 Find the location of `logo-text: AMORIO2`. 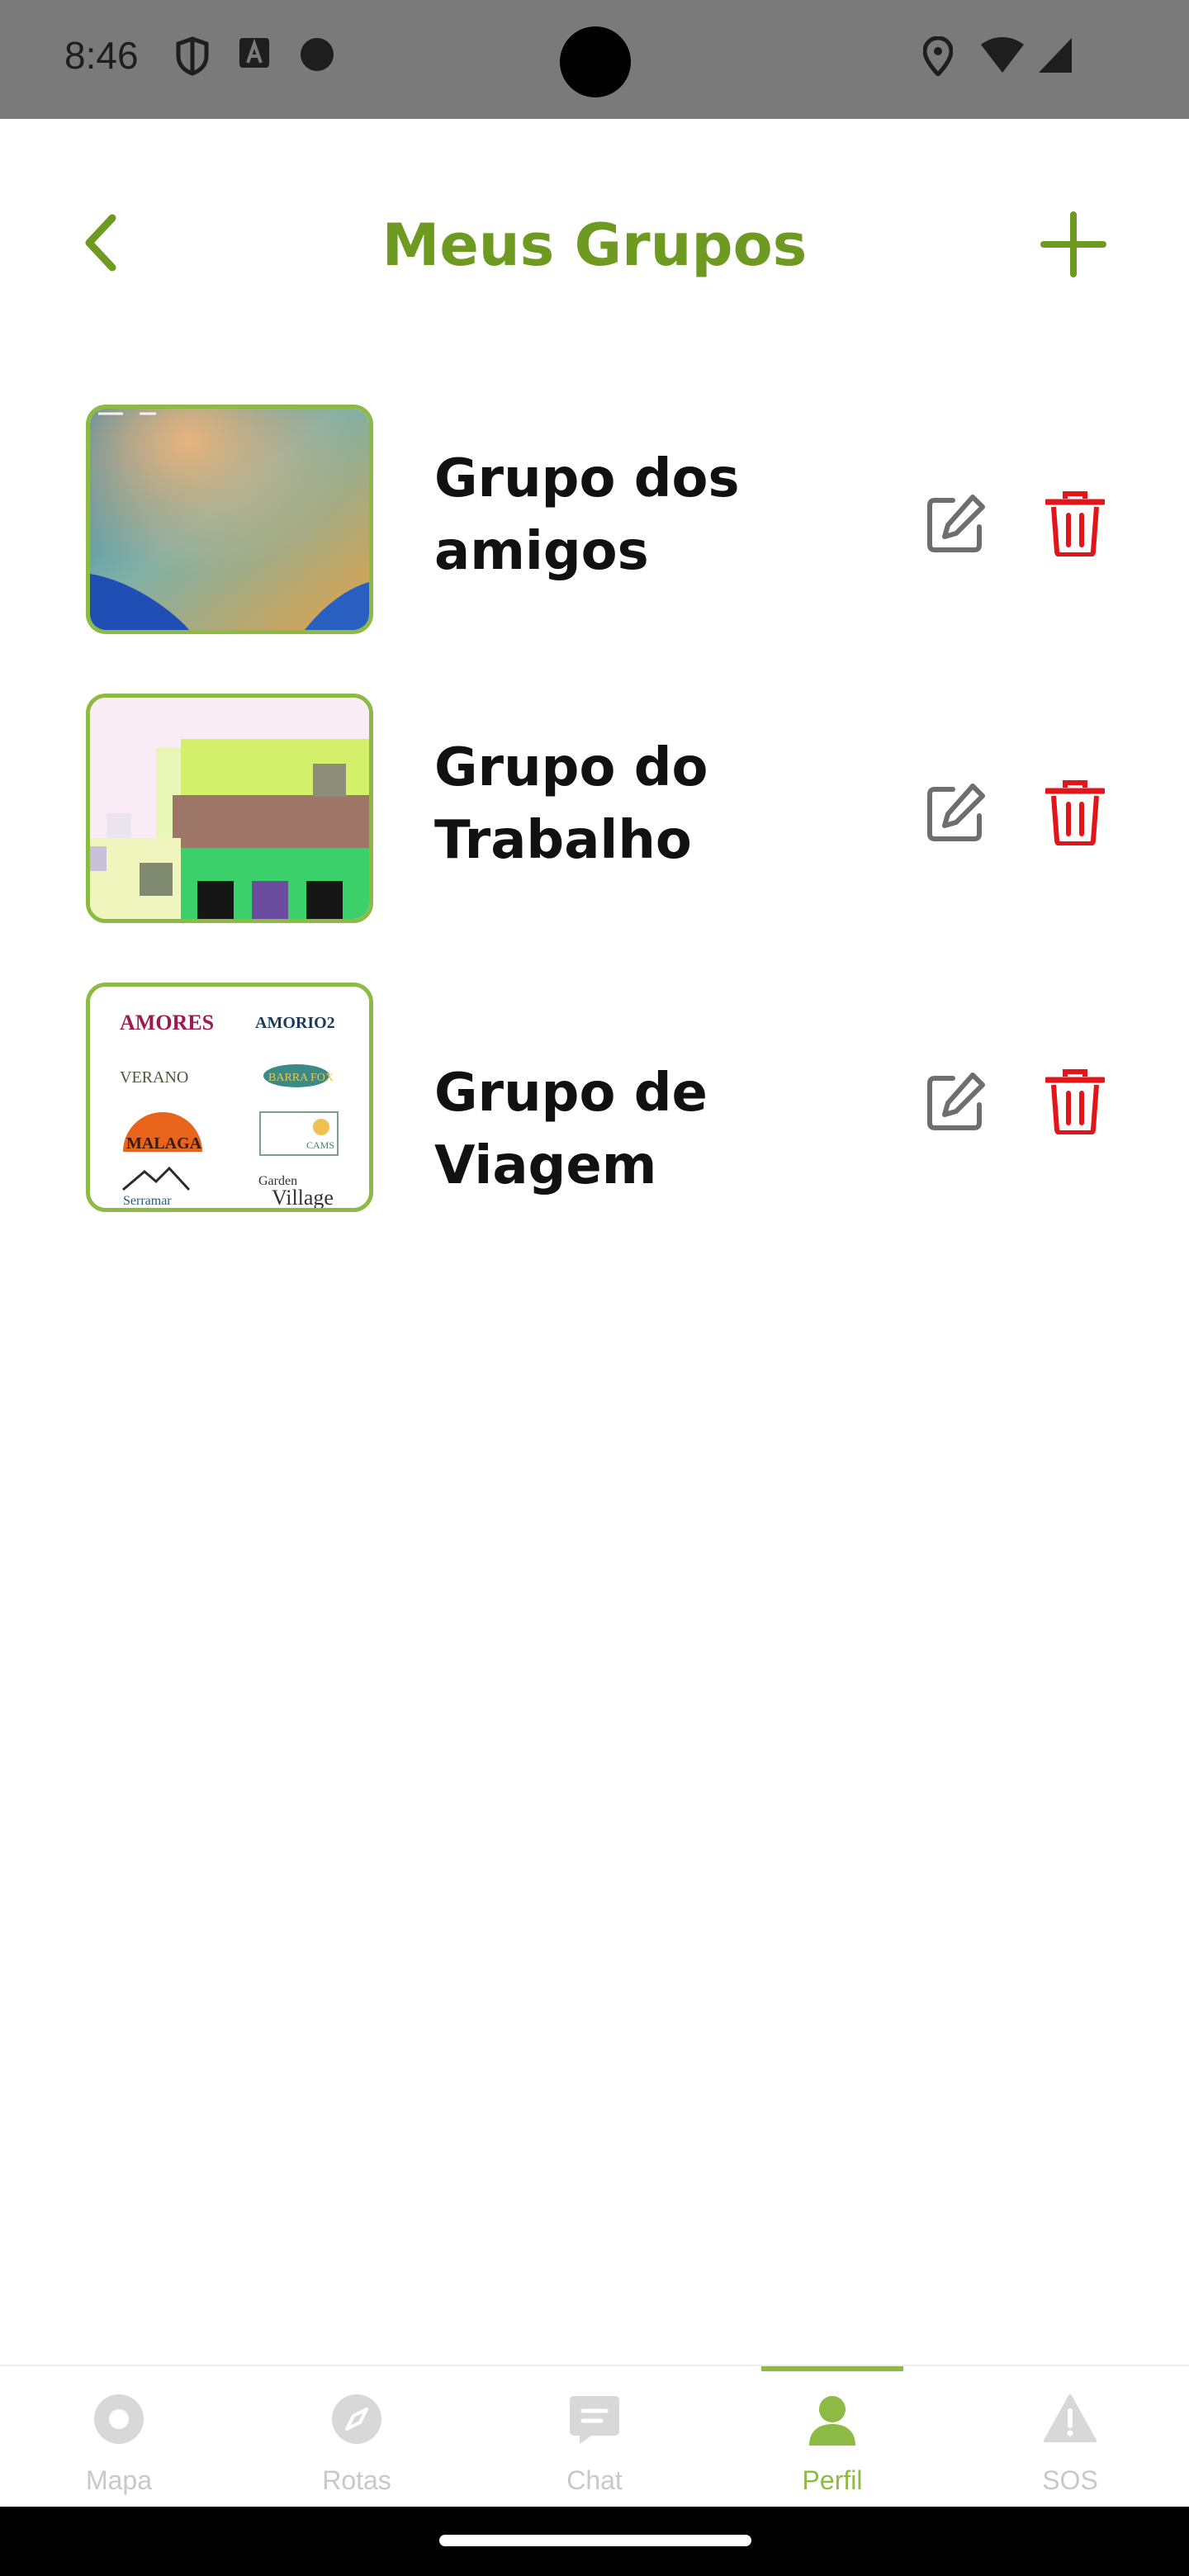

logo-text: AMORIO2 is located at coordinates (295, 1023).